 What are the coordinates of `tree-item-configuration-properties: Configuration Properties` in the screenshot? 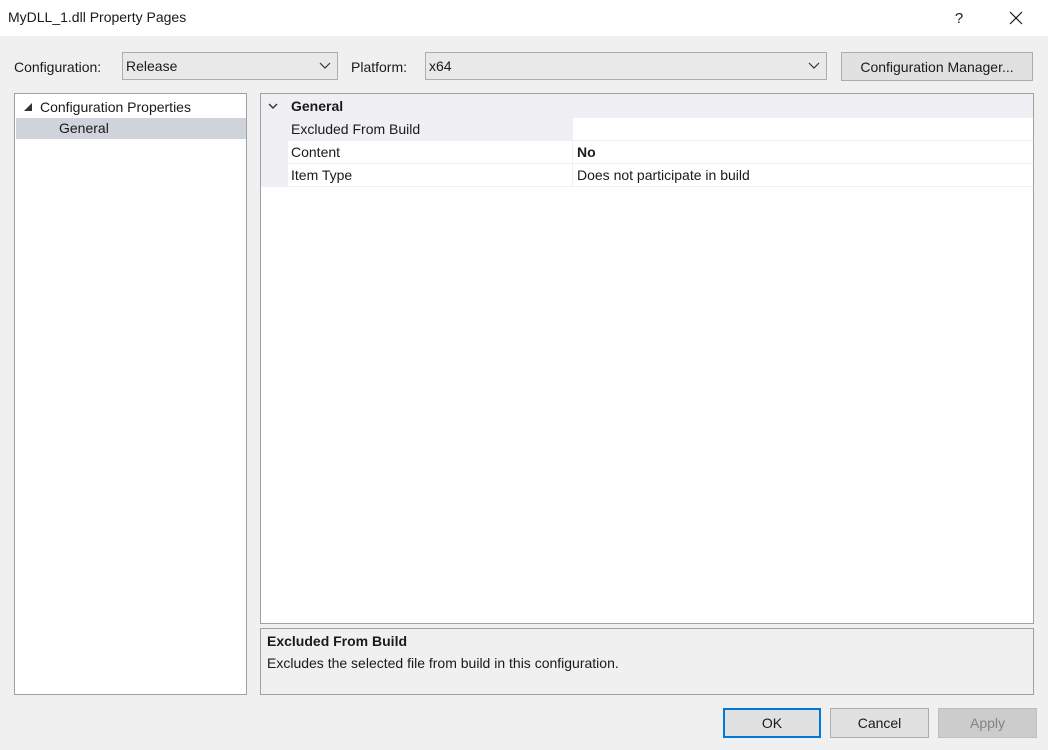 It's located at (130, 107).